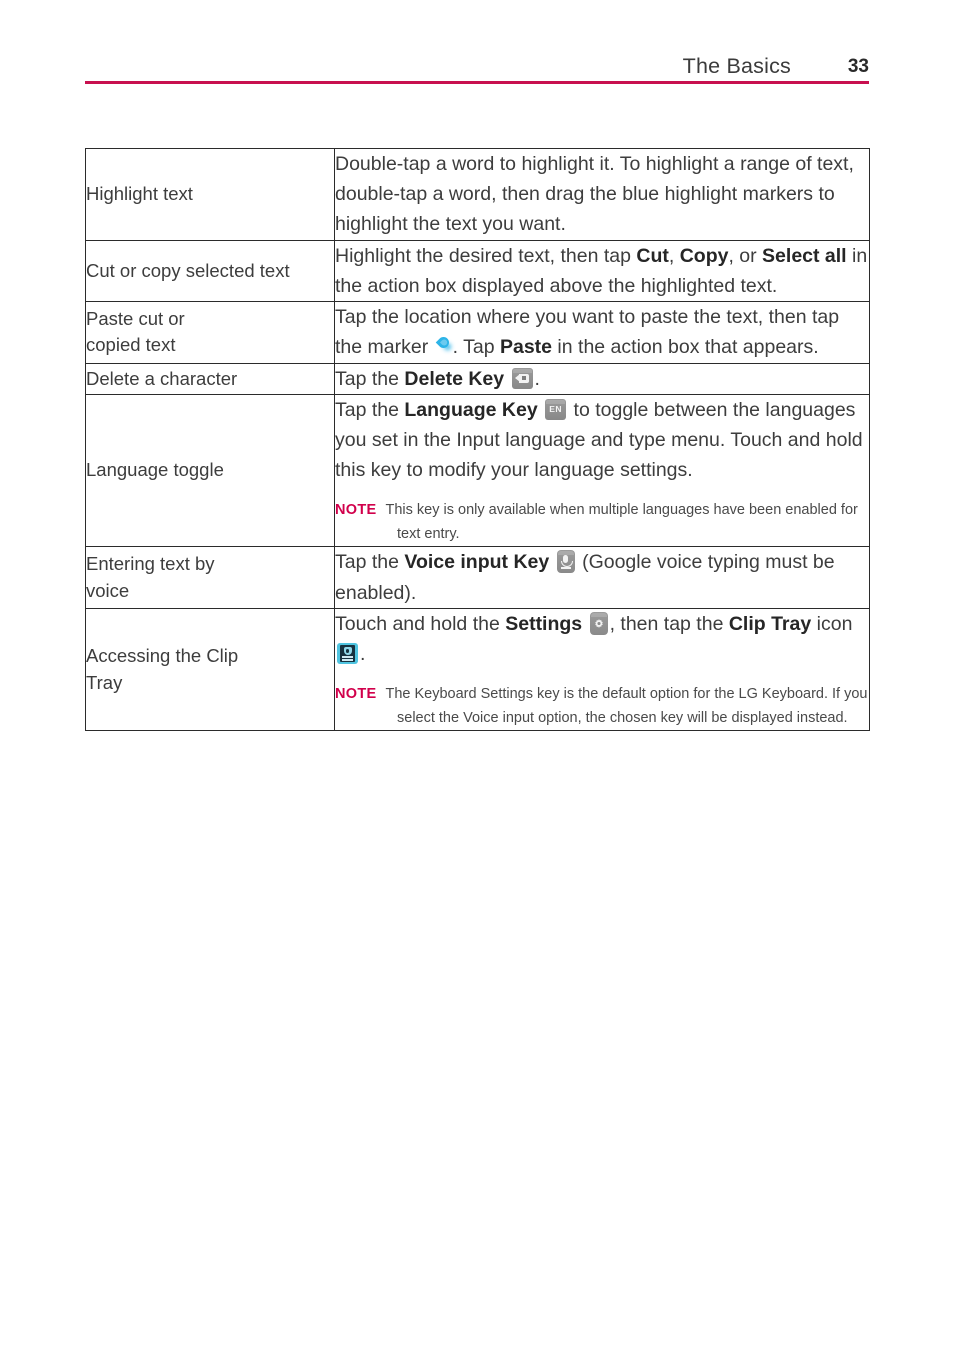 This screenshot has height=1372, width=954. Describe the element at coordinates (210, 271) in the screenshot. I see `action-label-cell: Cut or copy selected text` at that location.